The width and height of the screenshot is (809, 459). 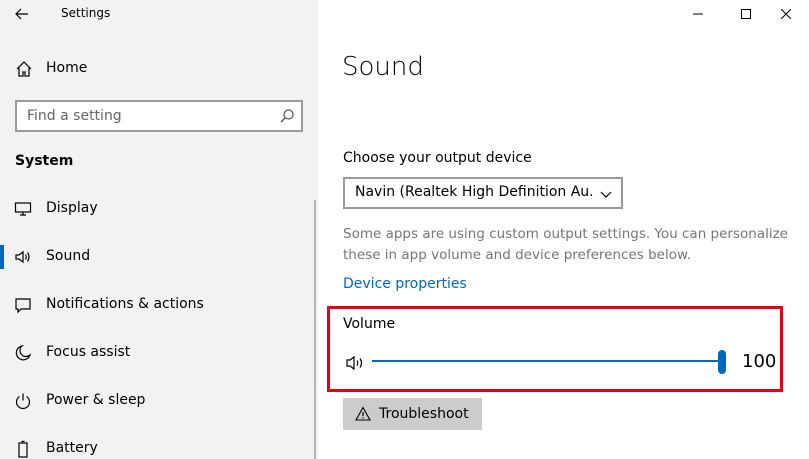 I want to click on minimize-icon, so click(x=698, y=14).